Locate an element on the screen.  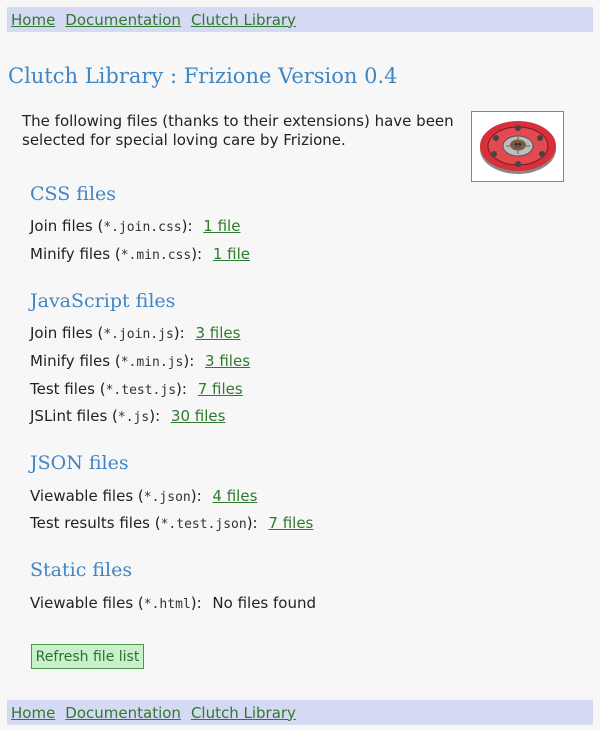
file-row-json-viewable: Viewable files (*.json): 4 files is located at coordinates (143, 496).